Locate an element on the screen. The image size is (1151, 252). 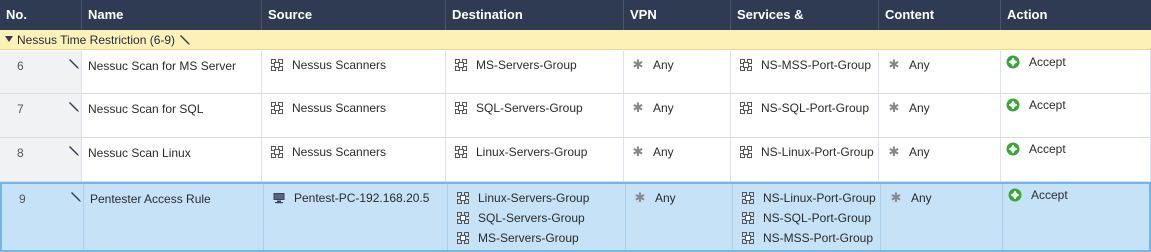
column-header-content: Content is located at coordinates (940, 15).